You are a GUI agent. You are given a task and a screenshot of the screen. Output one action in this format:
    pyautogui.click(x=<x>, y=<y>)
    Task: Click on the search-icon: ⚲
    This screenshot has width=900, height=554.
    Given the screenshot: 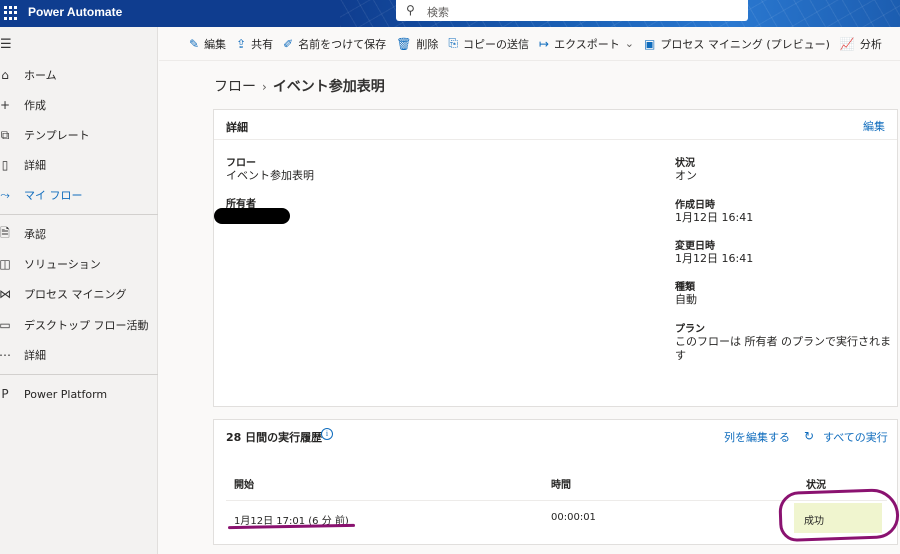 What is the action you would take?
    pyautogui.click(x=410, y=10)
    